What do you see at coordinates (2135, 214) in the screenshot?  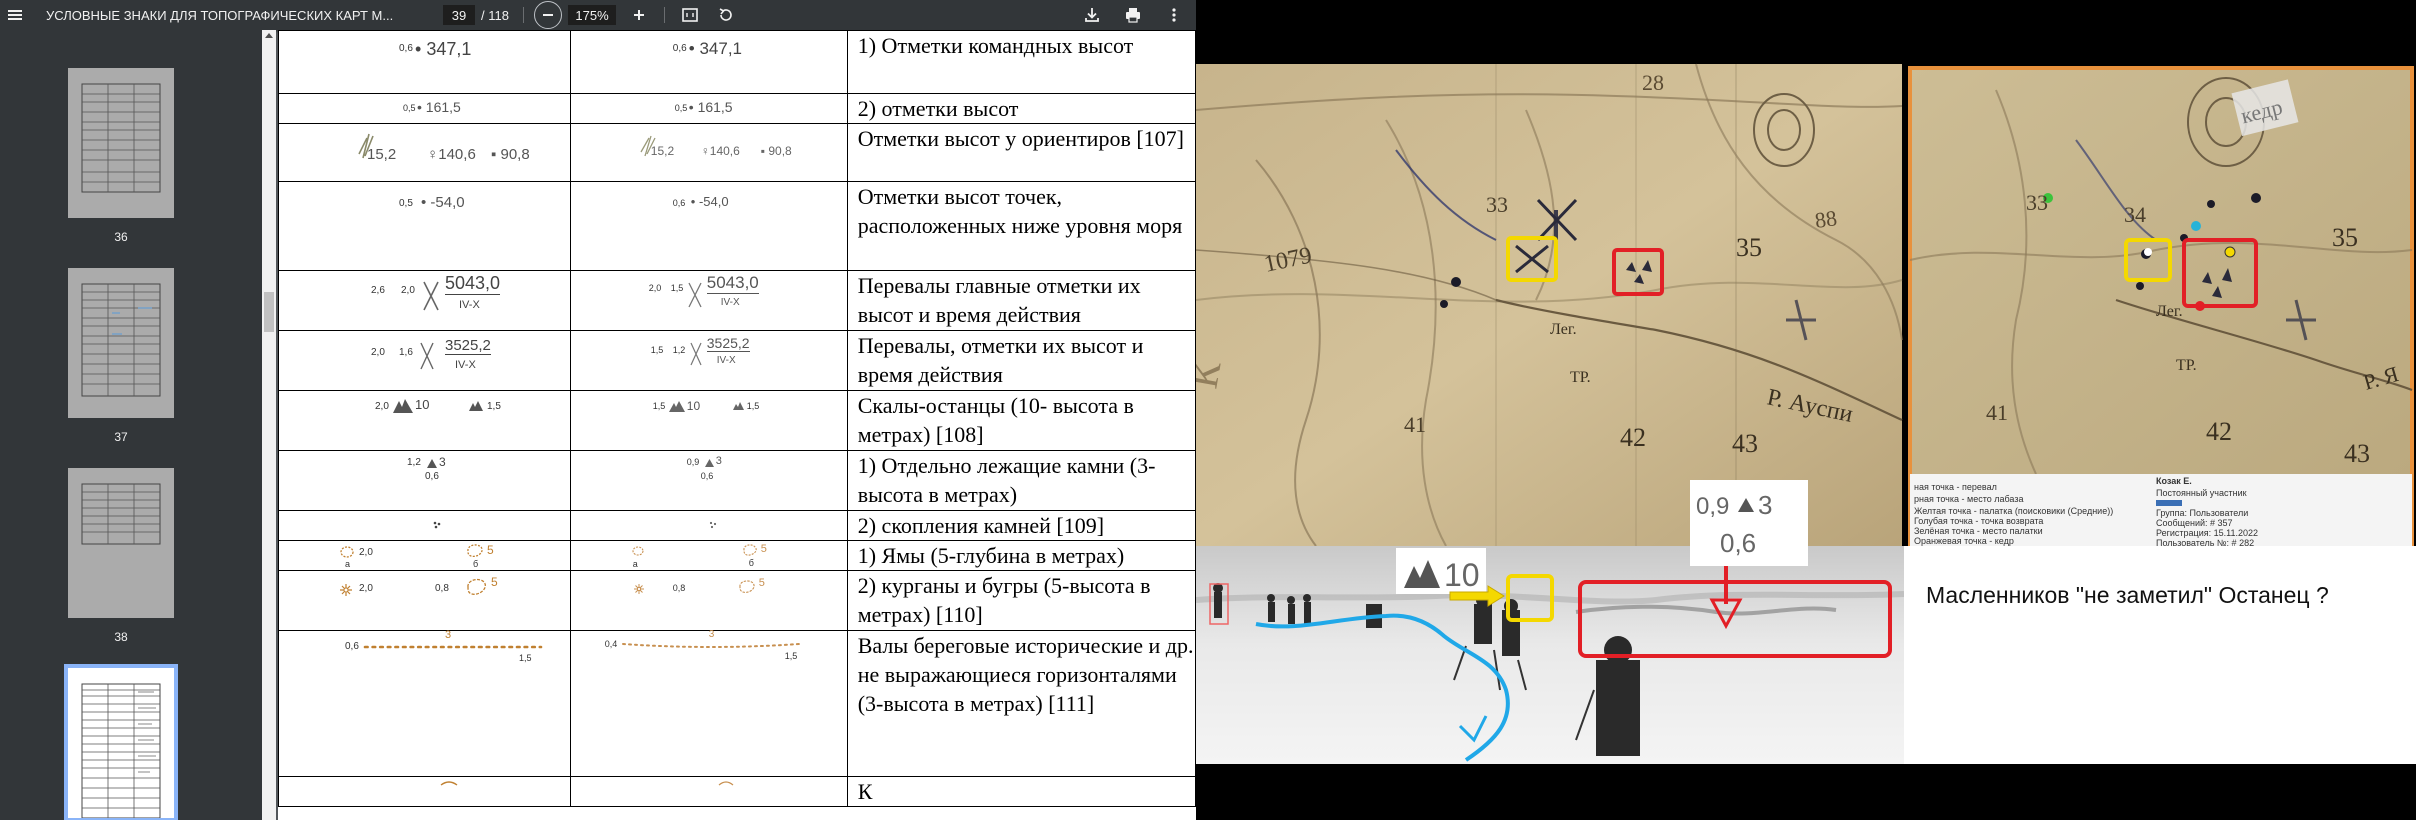 I see `map-label: 34` at bounding box center [2135, 214].